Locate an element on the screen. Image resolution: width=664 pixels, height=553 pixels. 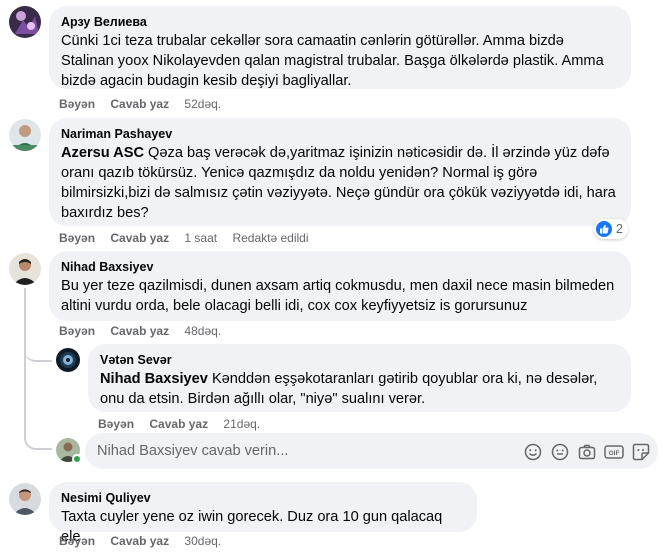
comment-time: 52dəq. is located at coordinates (202, 104).